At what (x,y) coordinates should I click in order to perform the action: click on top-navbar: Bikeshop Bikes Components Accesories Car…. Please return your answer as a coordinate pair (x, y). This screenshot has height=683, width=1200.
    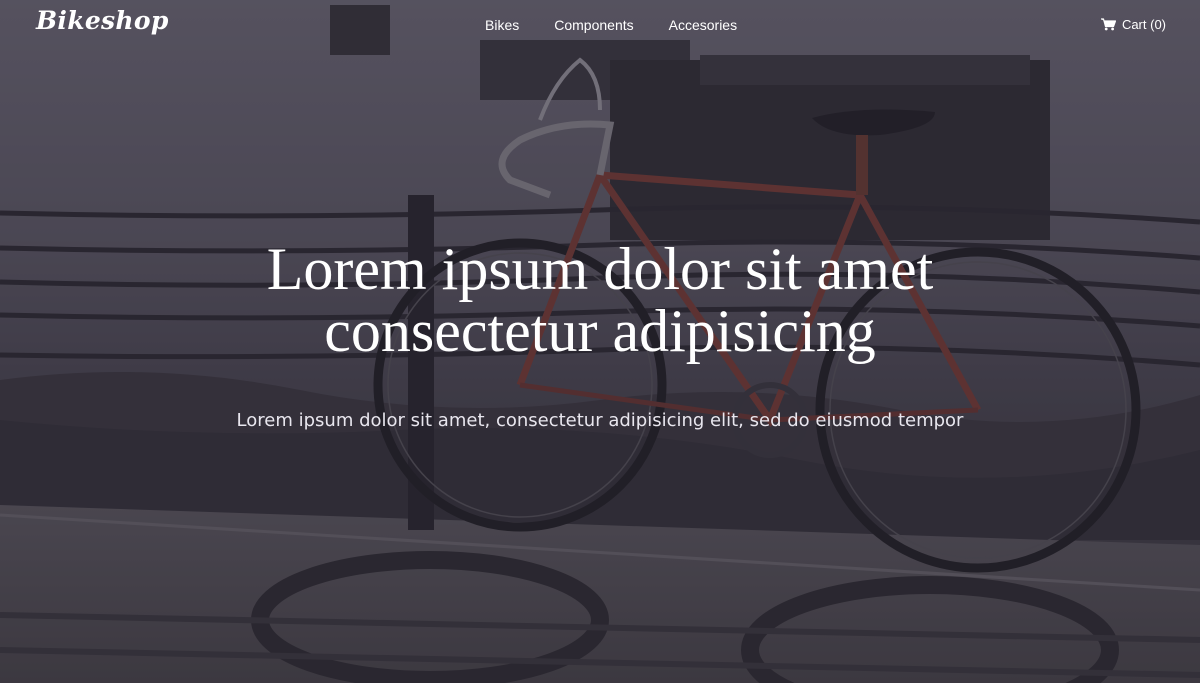
    Looking at the image, I should click on (600, 26).